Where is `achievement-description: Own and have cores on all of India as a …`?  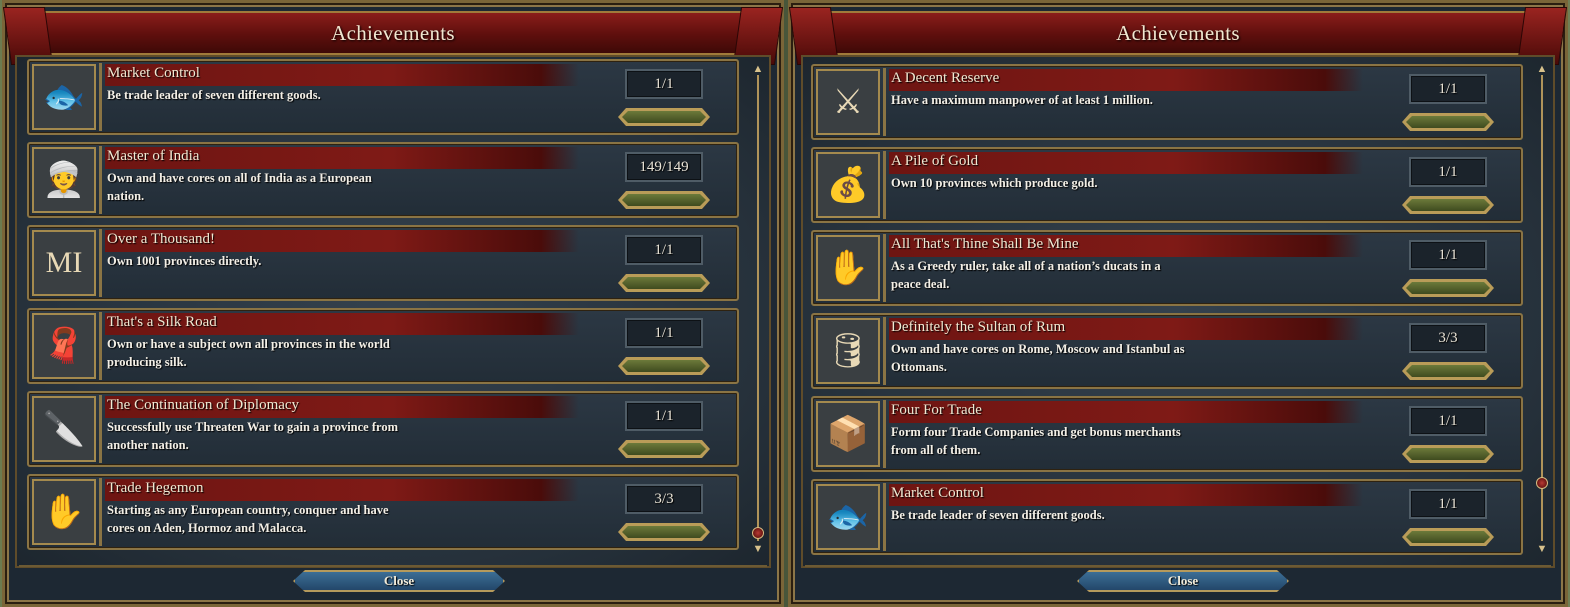
achievement-description: Own and have cores on all of India as a … is located at coordinates (239, 187).